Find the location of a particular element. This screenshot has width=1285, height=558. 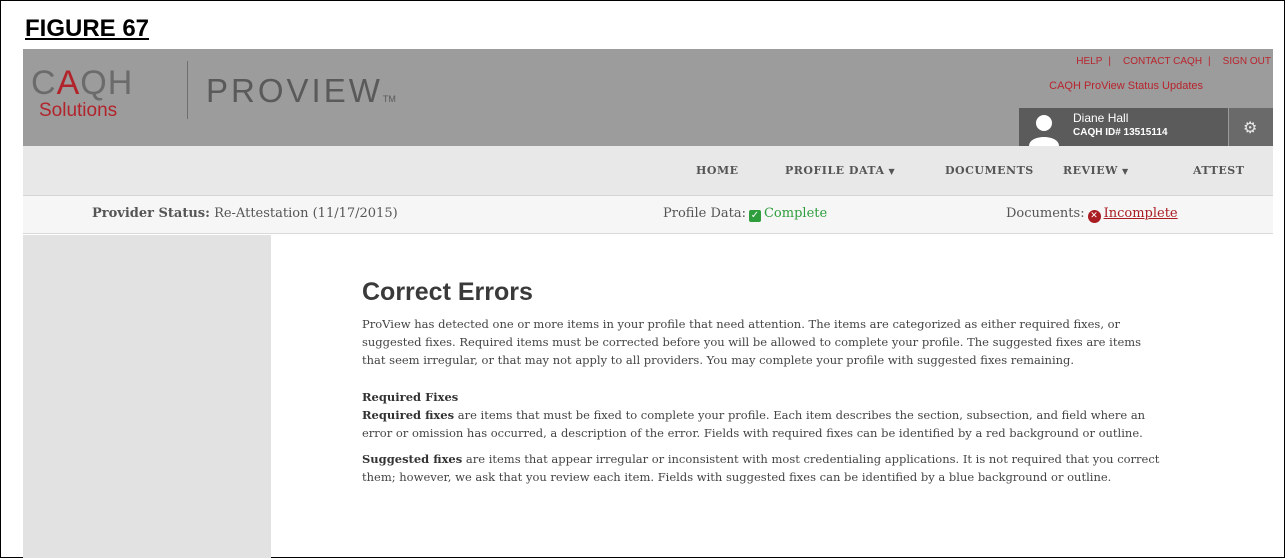

user-menu: Diane Hall CAQH ID# 13515114 is located at coordinates (1123, 127).